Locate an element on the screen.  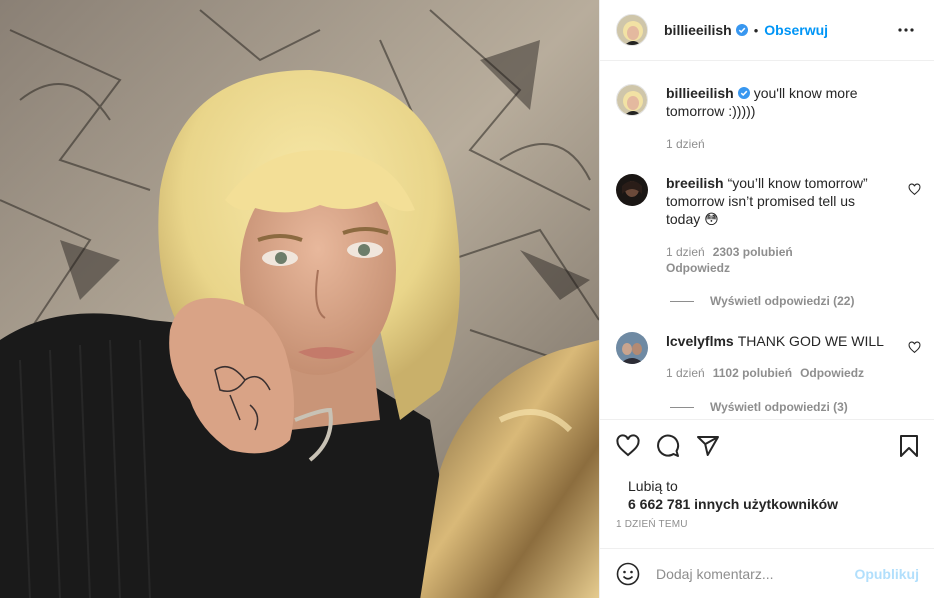
view-replies-label: Wyświetl odpowiedzi (22) is located at coordinates (782, 301).